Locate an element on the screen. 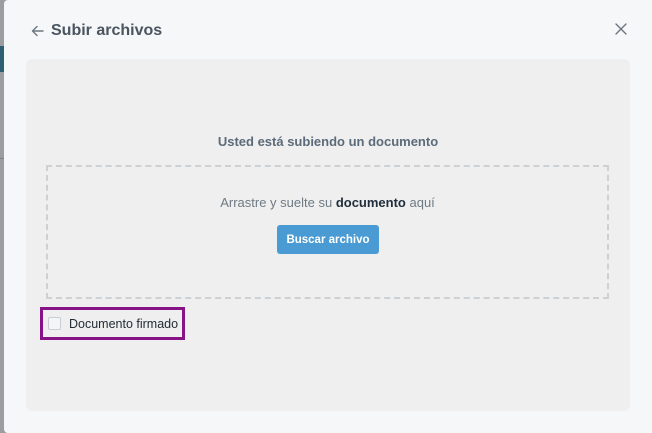 Image resolution: width=652 pixels, height=433 pixels. browse-file-button: Buscar archivo is located at coordinates (328, 239).